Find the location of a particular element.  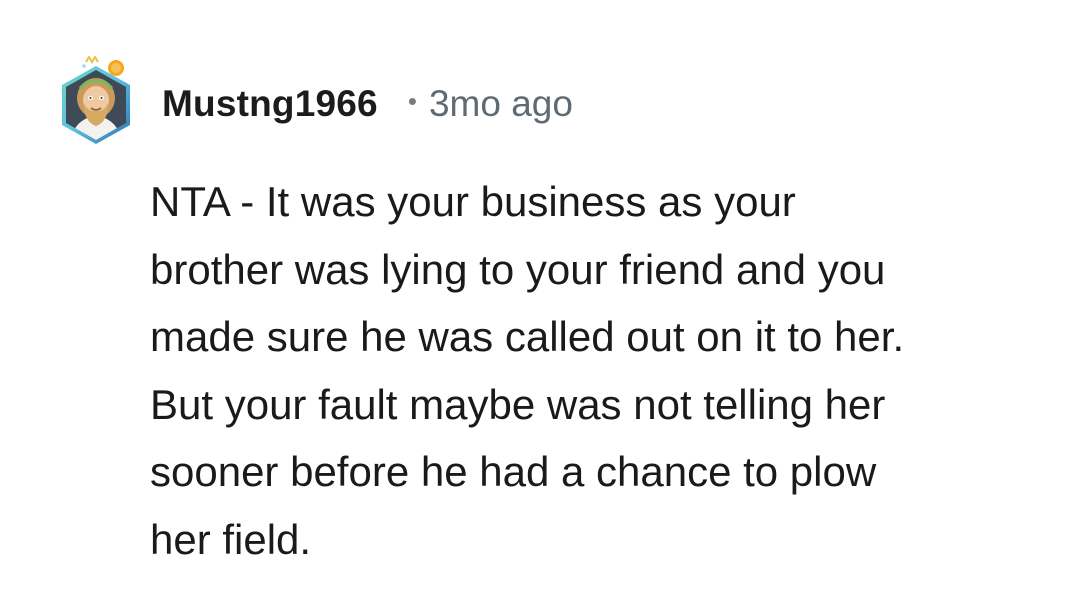

comment-body-line: her field. is located at coordinates (231, 539).